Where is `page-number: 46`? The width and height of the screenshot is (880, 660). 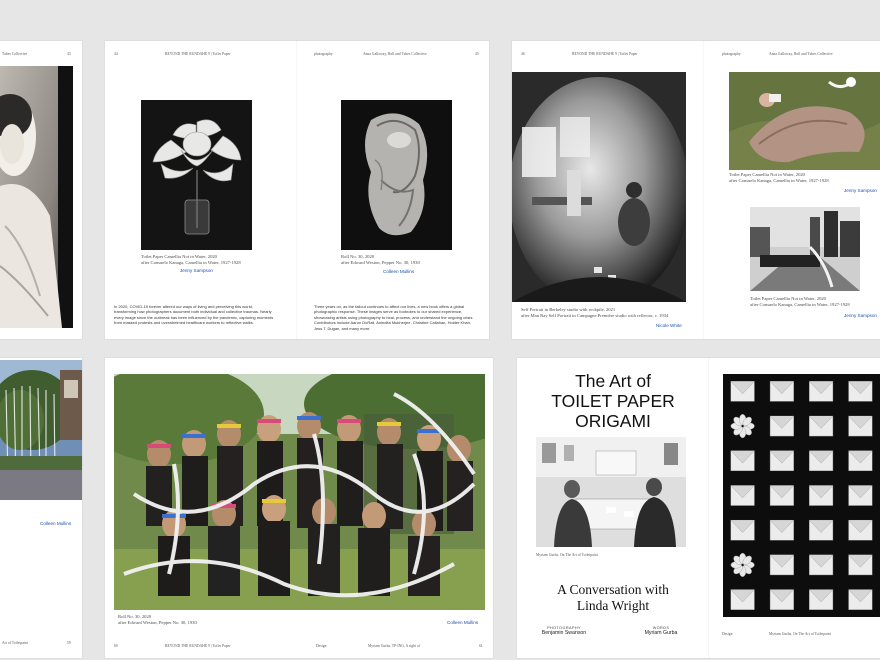
page-number: 46 is located at coordinates (523, 54).